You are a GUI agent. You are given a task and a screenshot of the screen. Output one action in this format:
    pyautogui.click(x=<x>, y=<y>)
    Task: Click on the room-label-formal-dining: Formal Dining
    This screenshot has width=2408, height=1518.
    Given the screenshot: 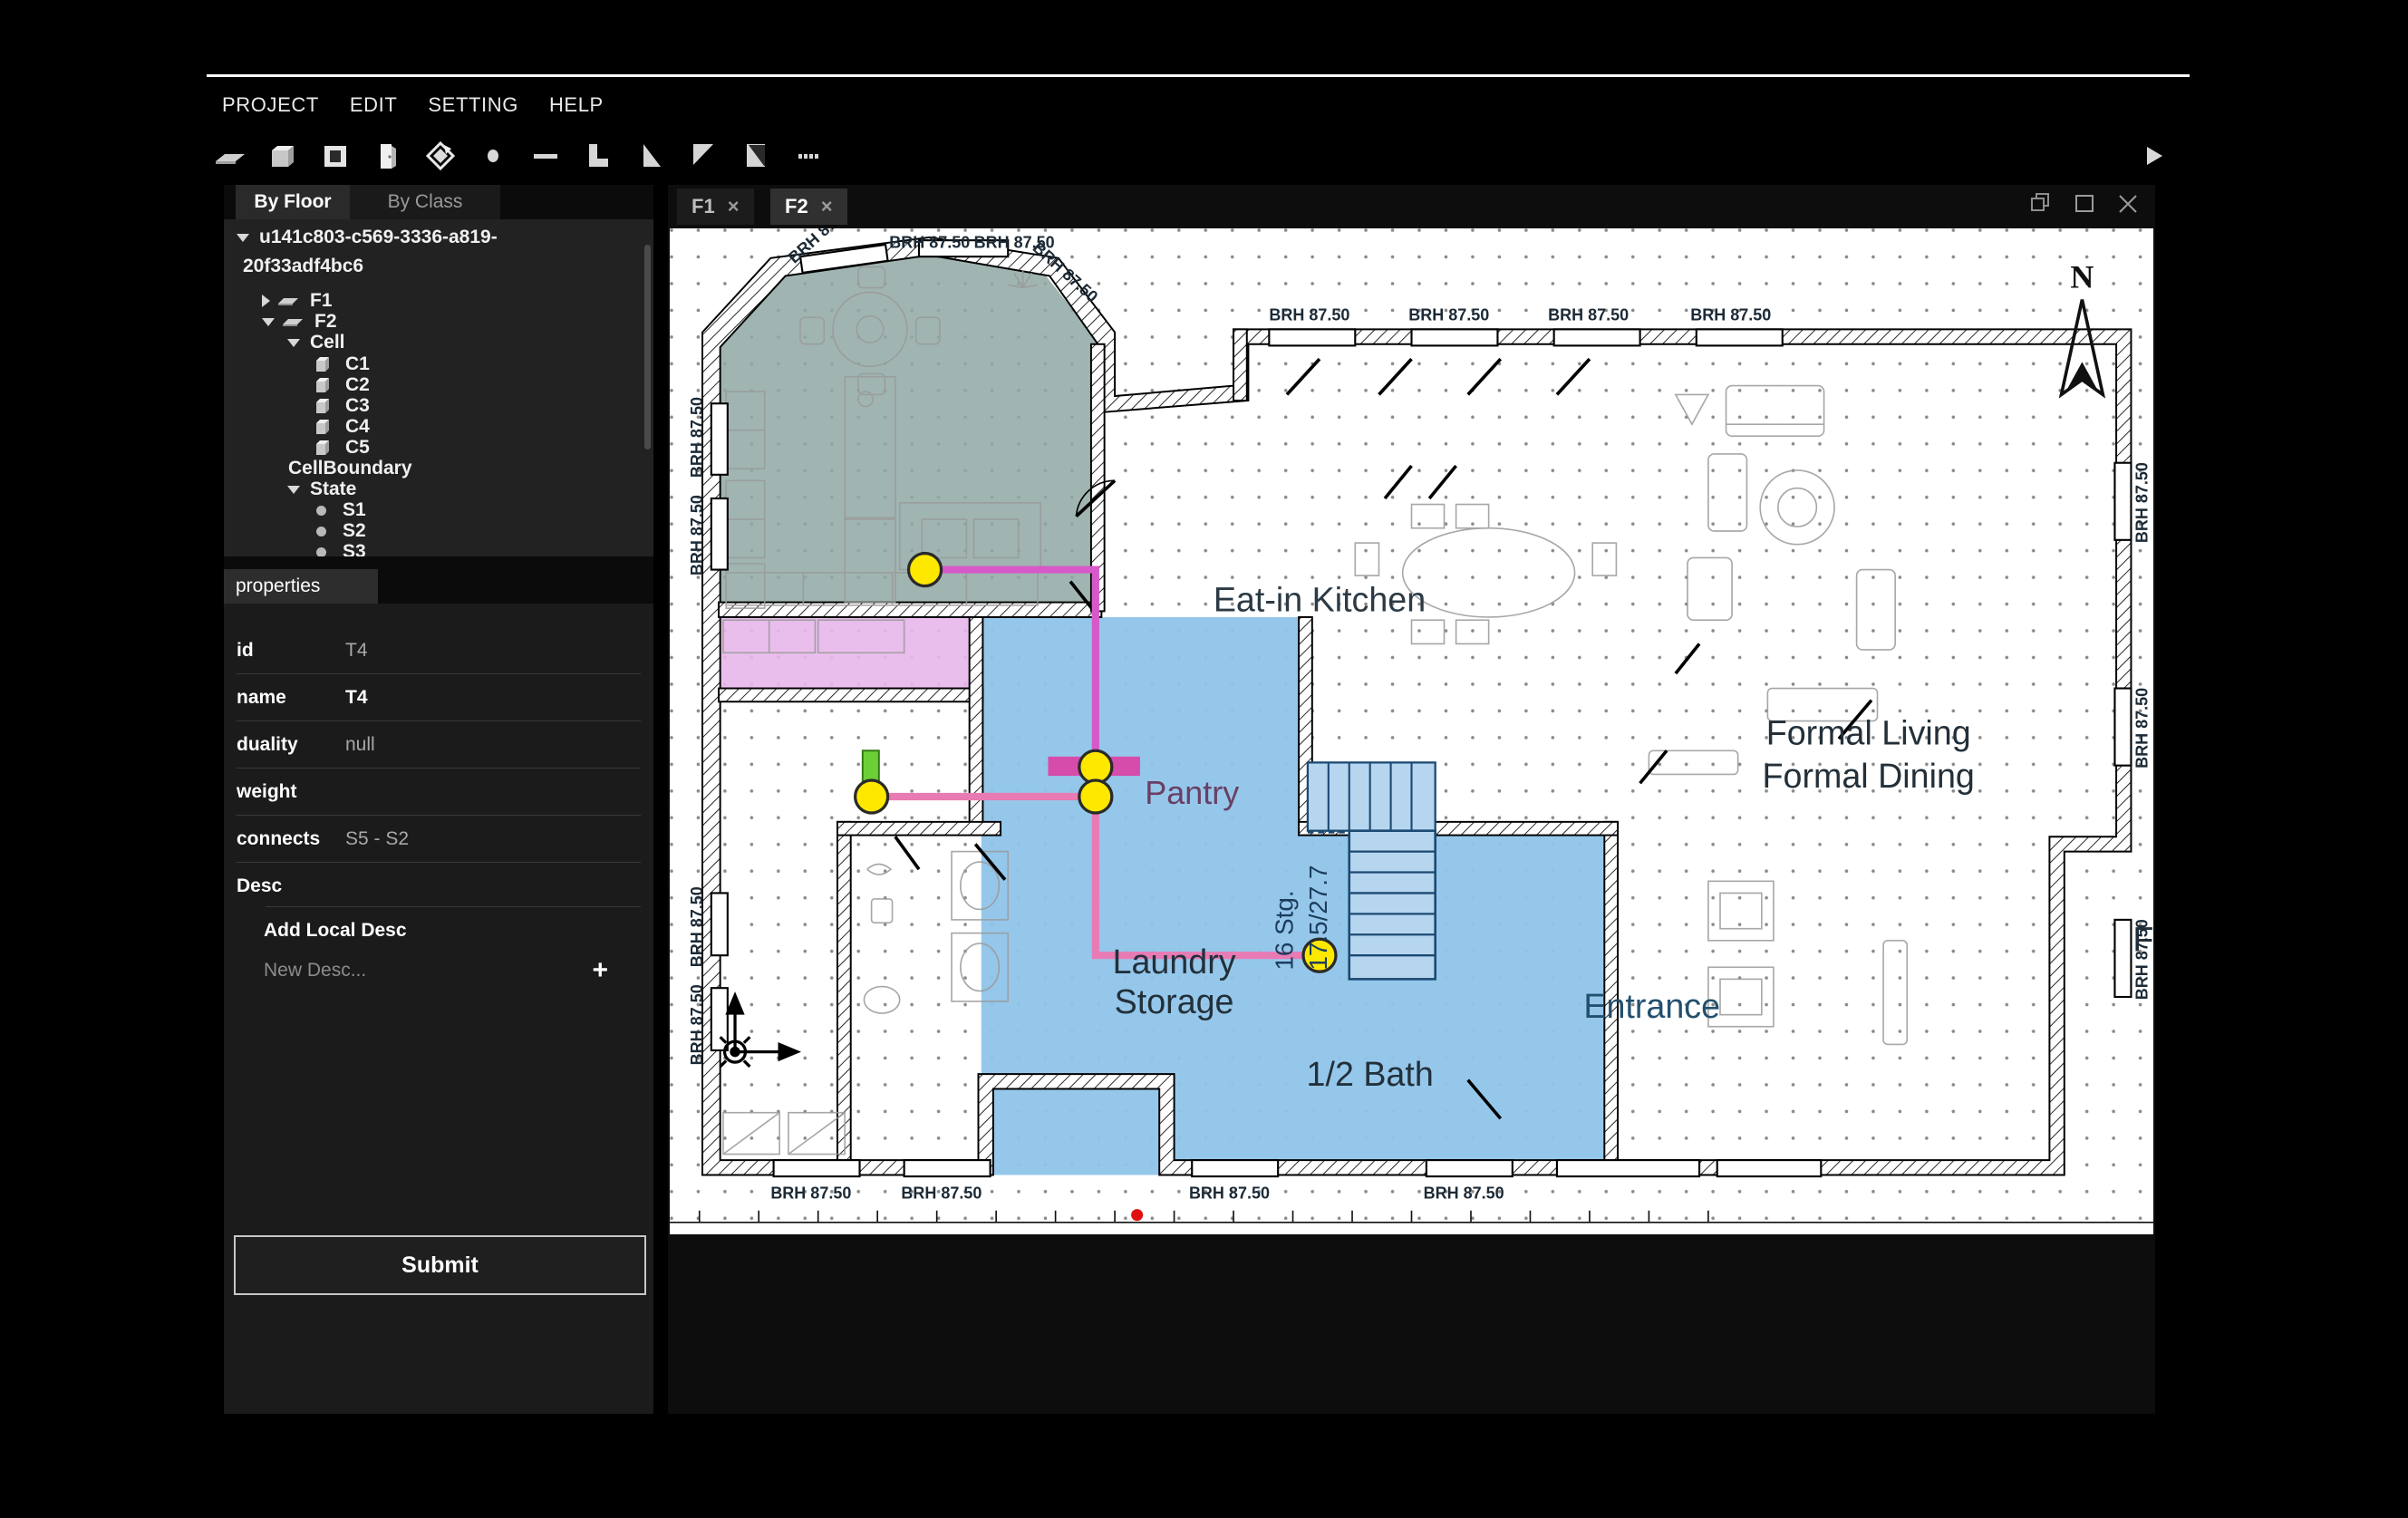 What is the action you would take?
    pyautogui.click(x=1869, y=776)
    